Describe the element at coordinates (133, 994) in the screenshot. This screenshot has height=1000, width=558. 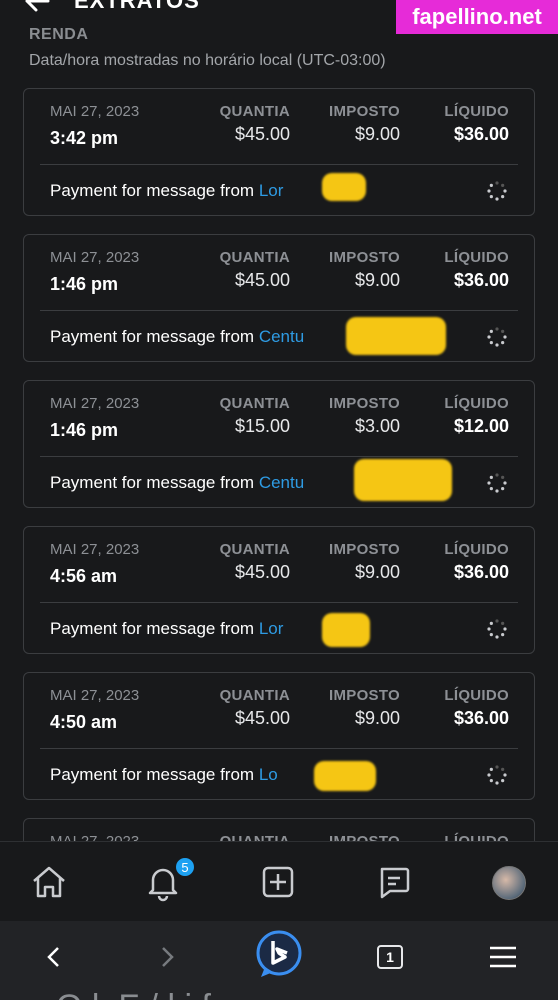
I see `cut-off-text: O k F / l i f` at that location.